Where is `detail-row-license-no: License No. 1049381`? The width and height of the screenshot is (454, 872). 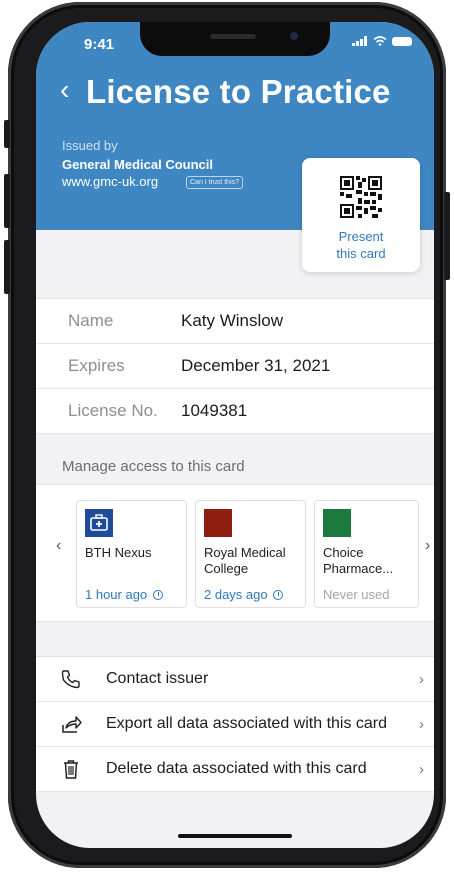
detail-row-license-no: License No. 1049381 is located at coordinates (235, 411).